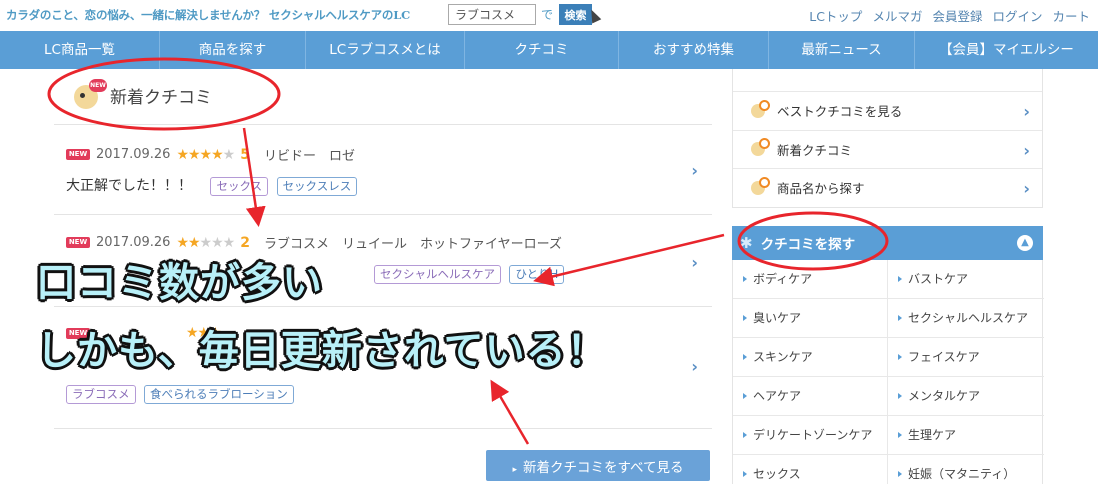  What do you see at coordinates (1017, 15) in the screenshot?
I see `link-login: ログイン` at bounding box center [1017, 15].